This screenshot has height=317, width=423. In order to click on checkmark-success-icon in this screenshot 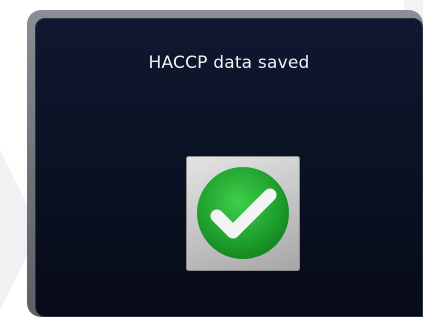, I will do `click(243, 213)`.